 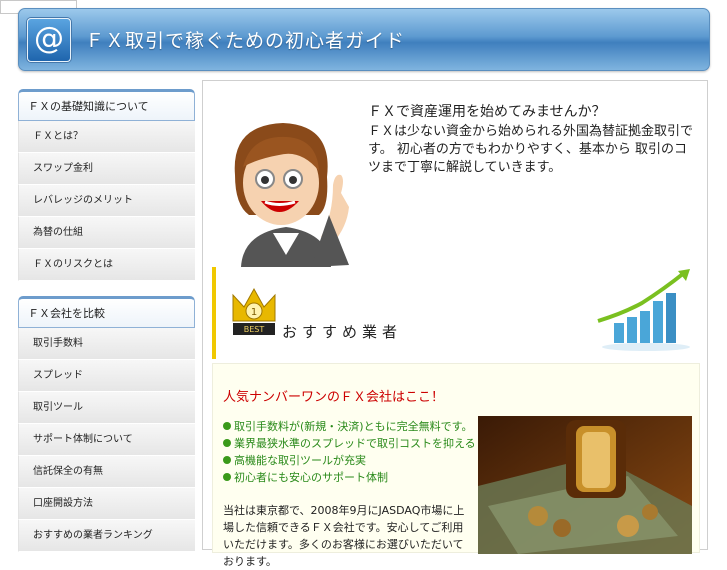 What do you see at coordinates (643, 310) in the screenshot?
I see `rising-graph-icon` at bounding box center [643, 310].